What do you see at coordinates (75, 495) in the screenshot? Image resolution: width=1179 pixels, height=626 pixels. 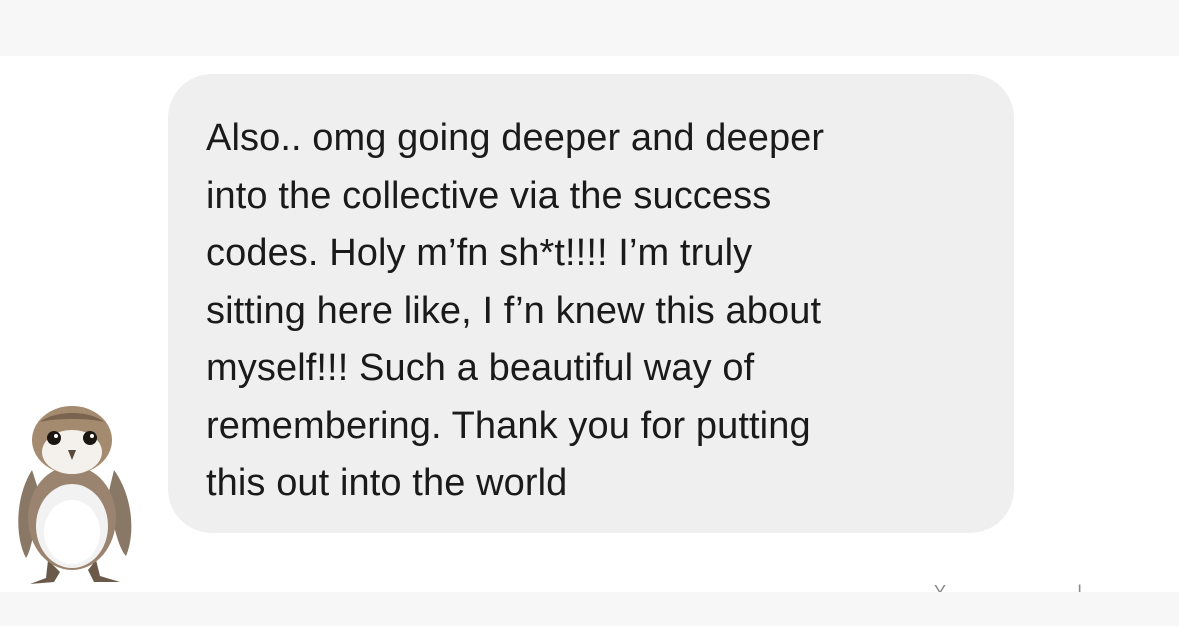 I see `porg-sticker-icon` at bounding box center [75, 495].